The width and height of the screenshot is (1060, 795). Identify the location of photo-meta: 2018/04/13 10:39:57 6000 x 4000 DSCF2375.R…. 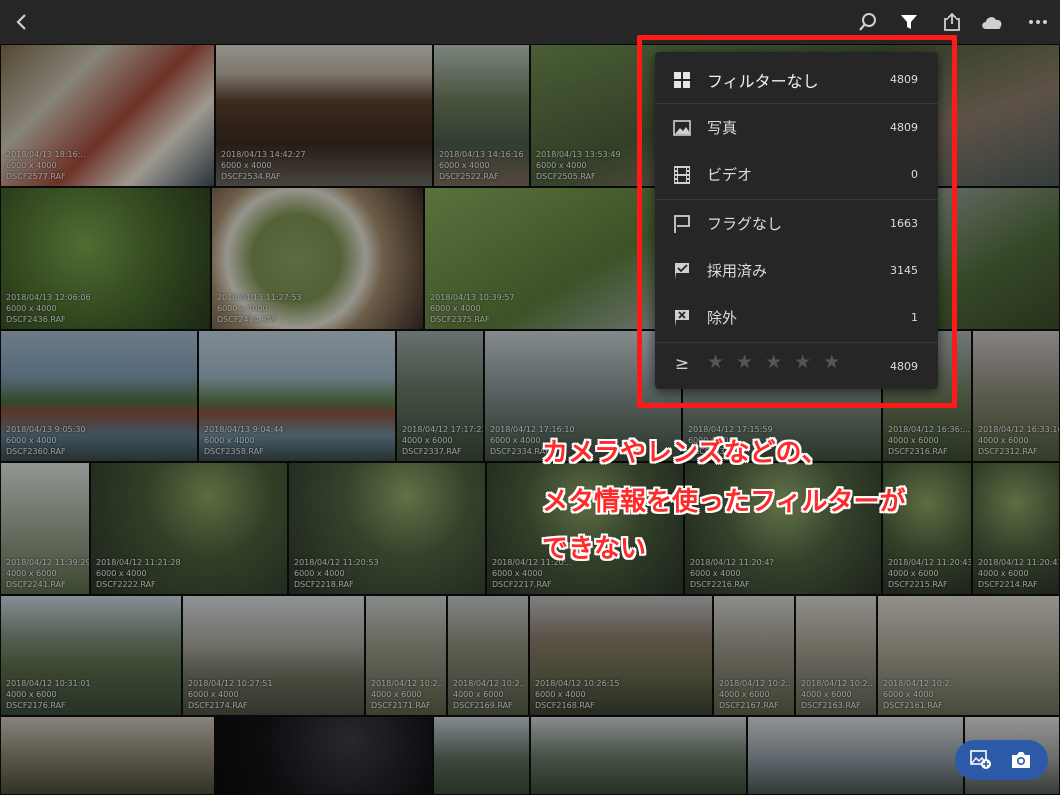
(472, 308).